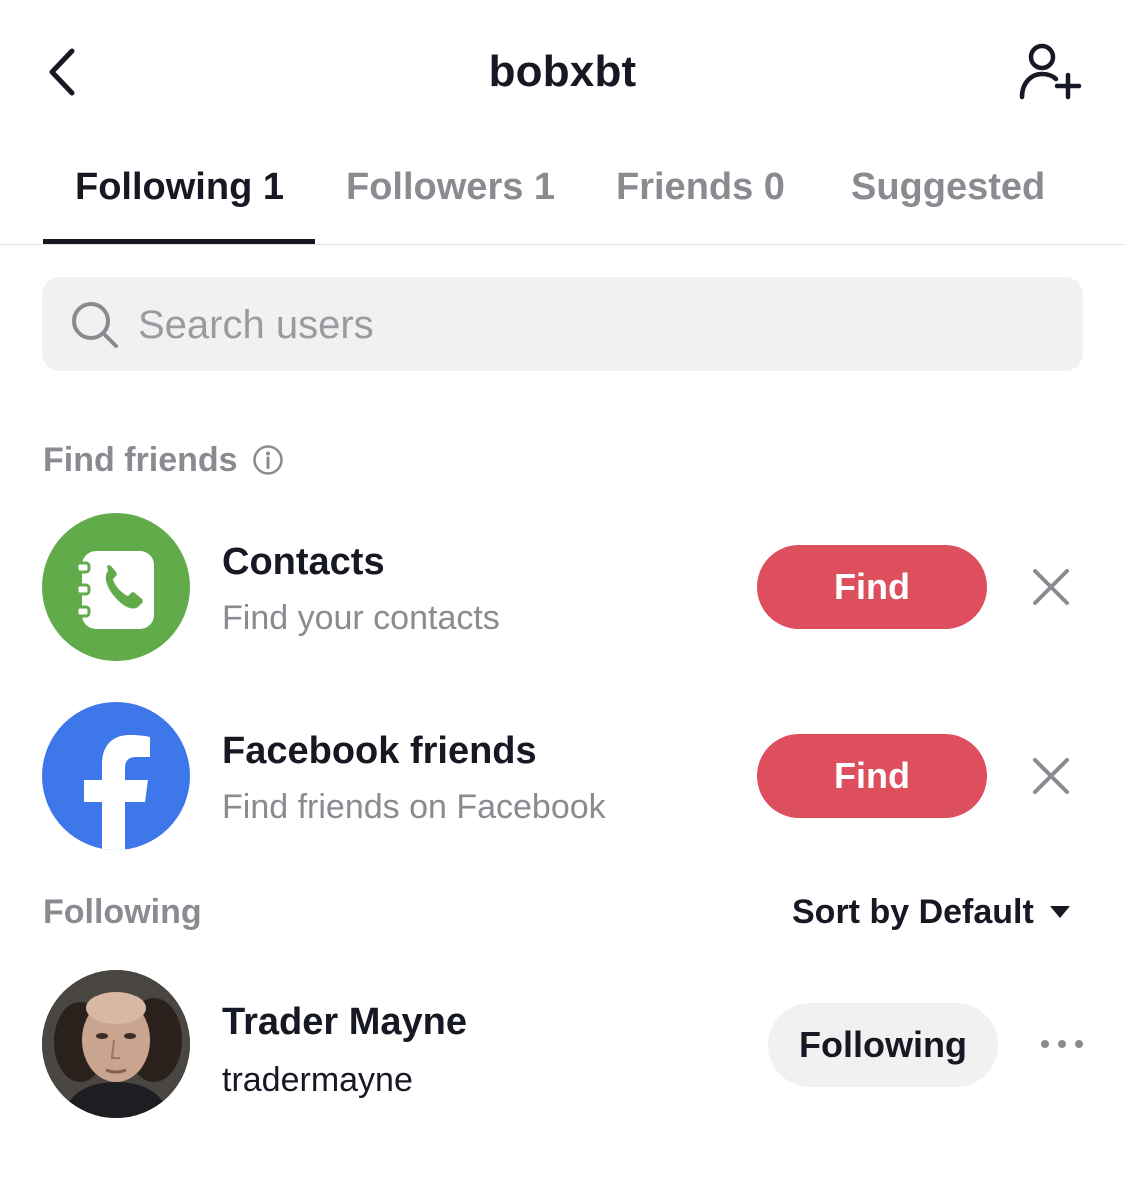 Image resolution: width=1125 pixels, height=1200 pixels. What do you see at coordinates (344, 1022) in the screenshot?
I see `user-display-name: Trader Mayne` at bounding box center [344, 1022].